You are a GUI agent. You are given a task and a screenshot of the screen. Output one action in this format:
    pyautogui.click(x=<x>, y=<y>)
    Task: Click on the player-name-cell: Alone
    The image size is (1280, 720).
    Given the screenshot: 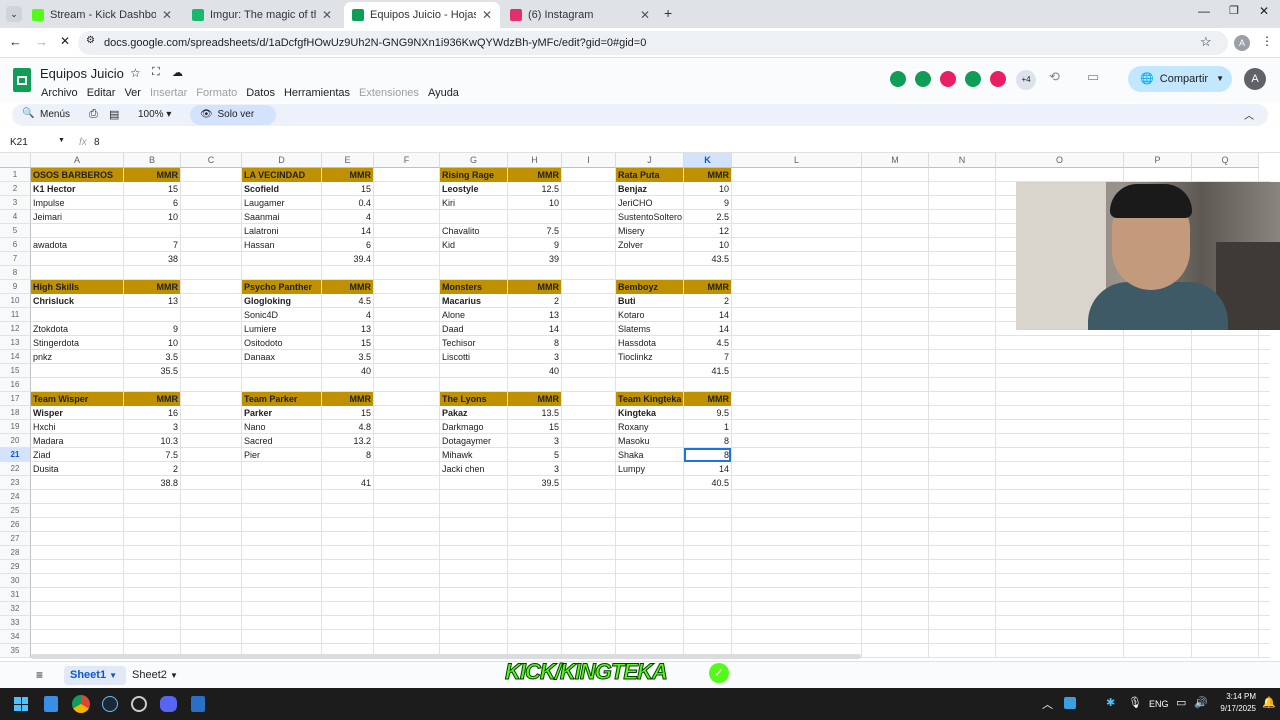 What is the action you would take?
    pyautogui.click(x=473, y=315)
    